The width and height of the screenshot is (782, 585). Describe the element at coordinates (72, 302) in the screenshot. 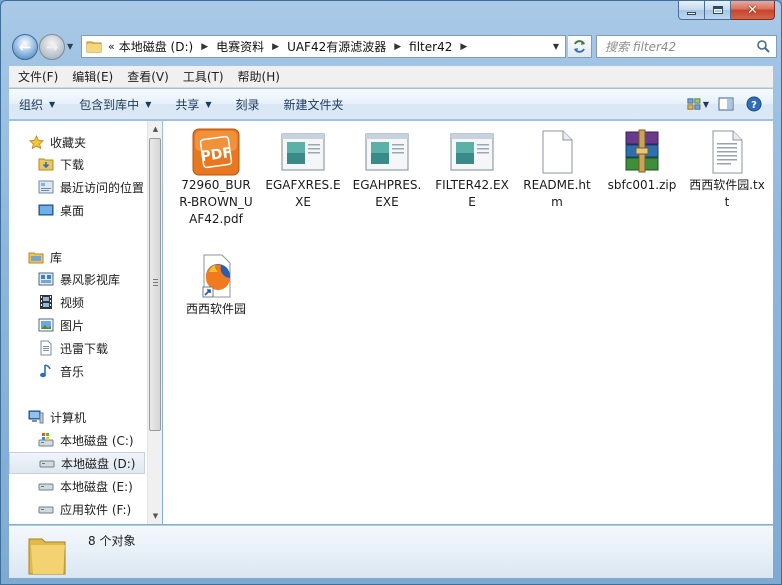

I see `sidebar-item-label: 视频` at that location.